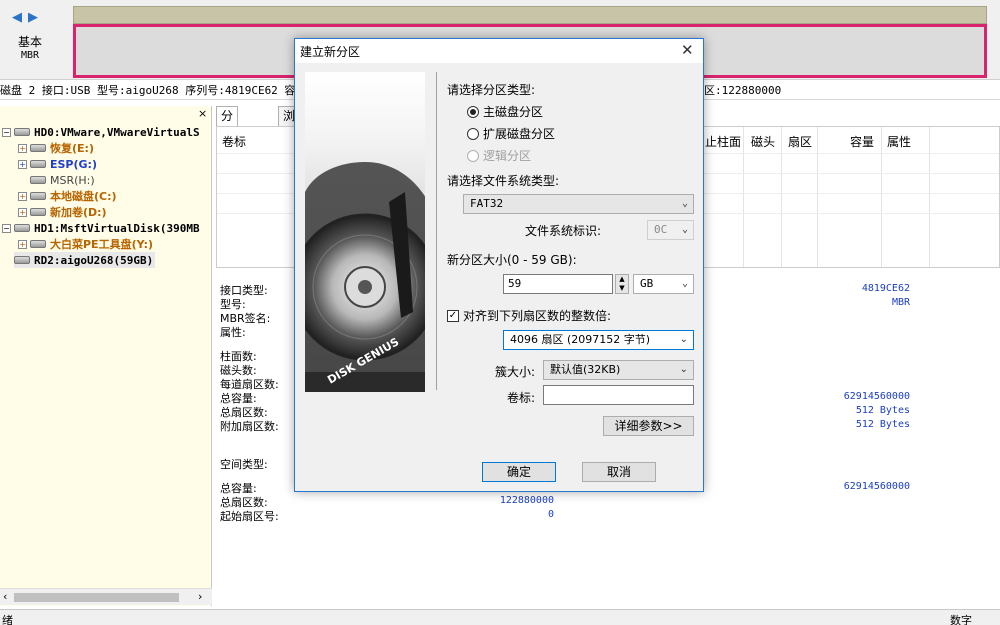 The image size is (1000, 625). What do you see at coordinates (505, 111) in the screenshot?
I see `radio-primary-partition: 主磁盘分区` at bounding box center [505, 111].